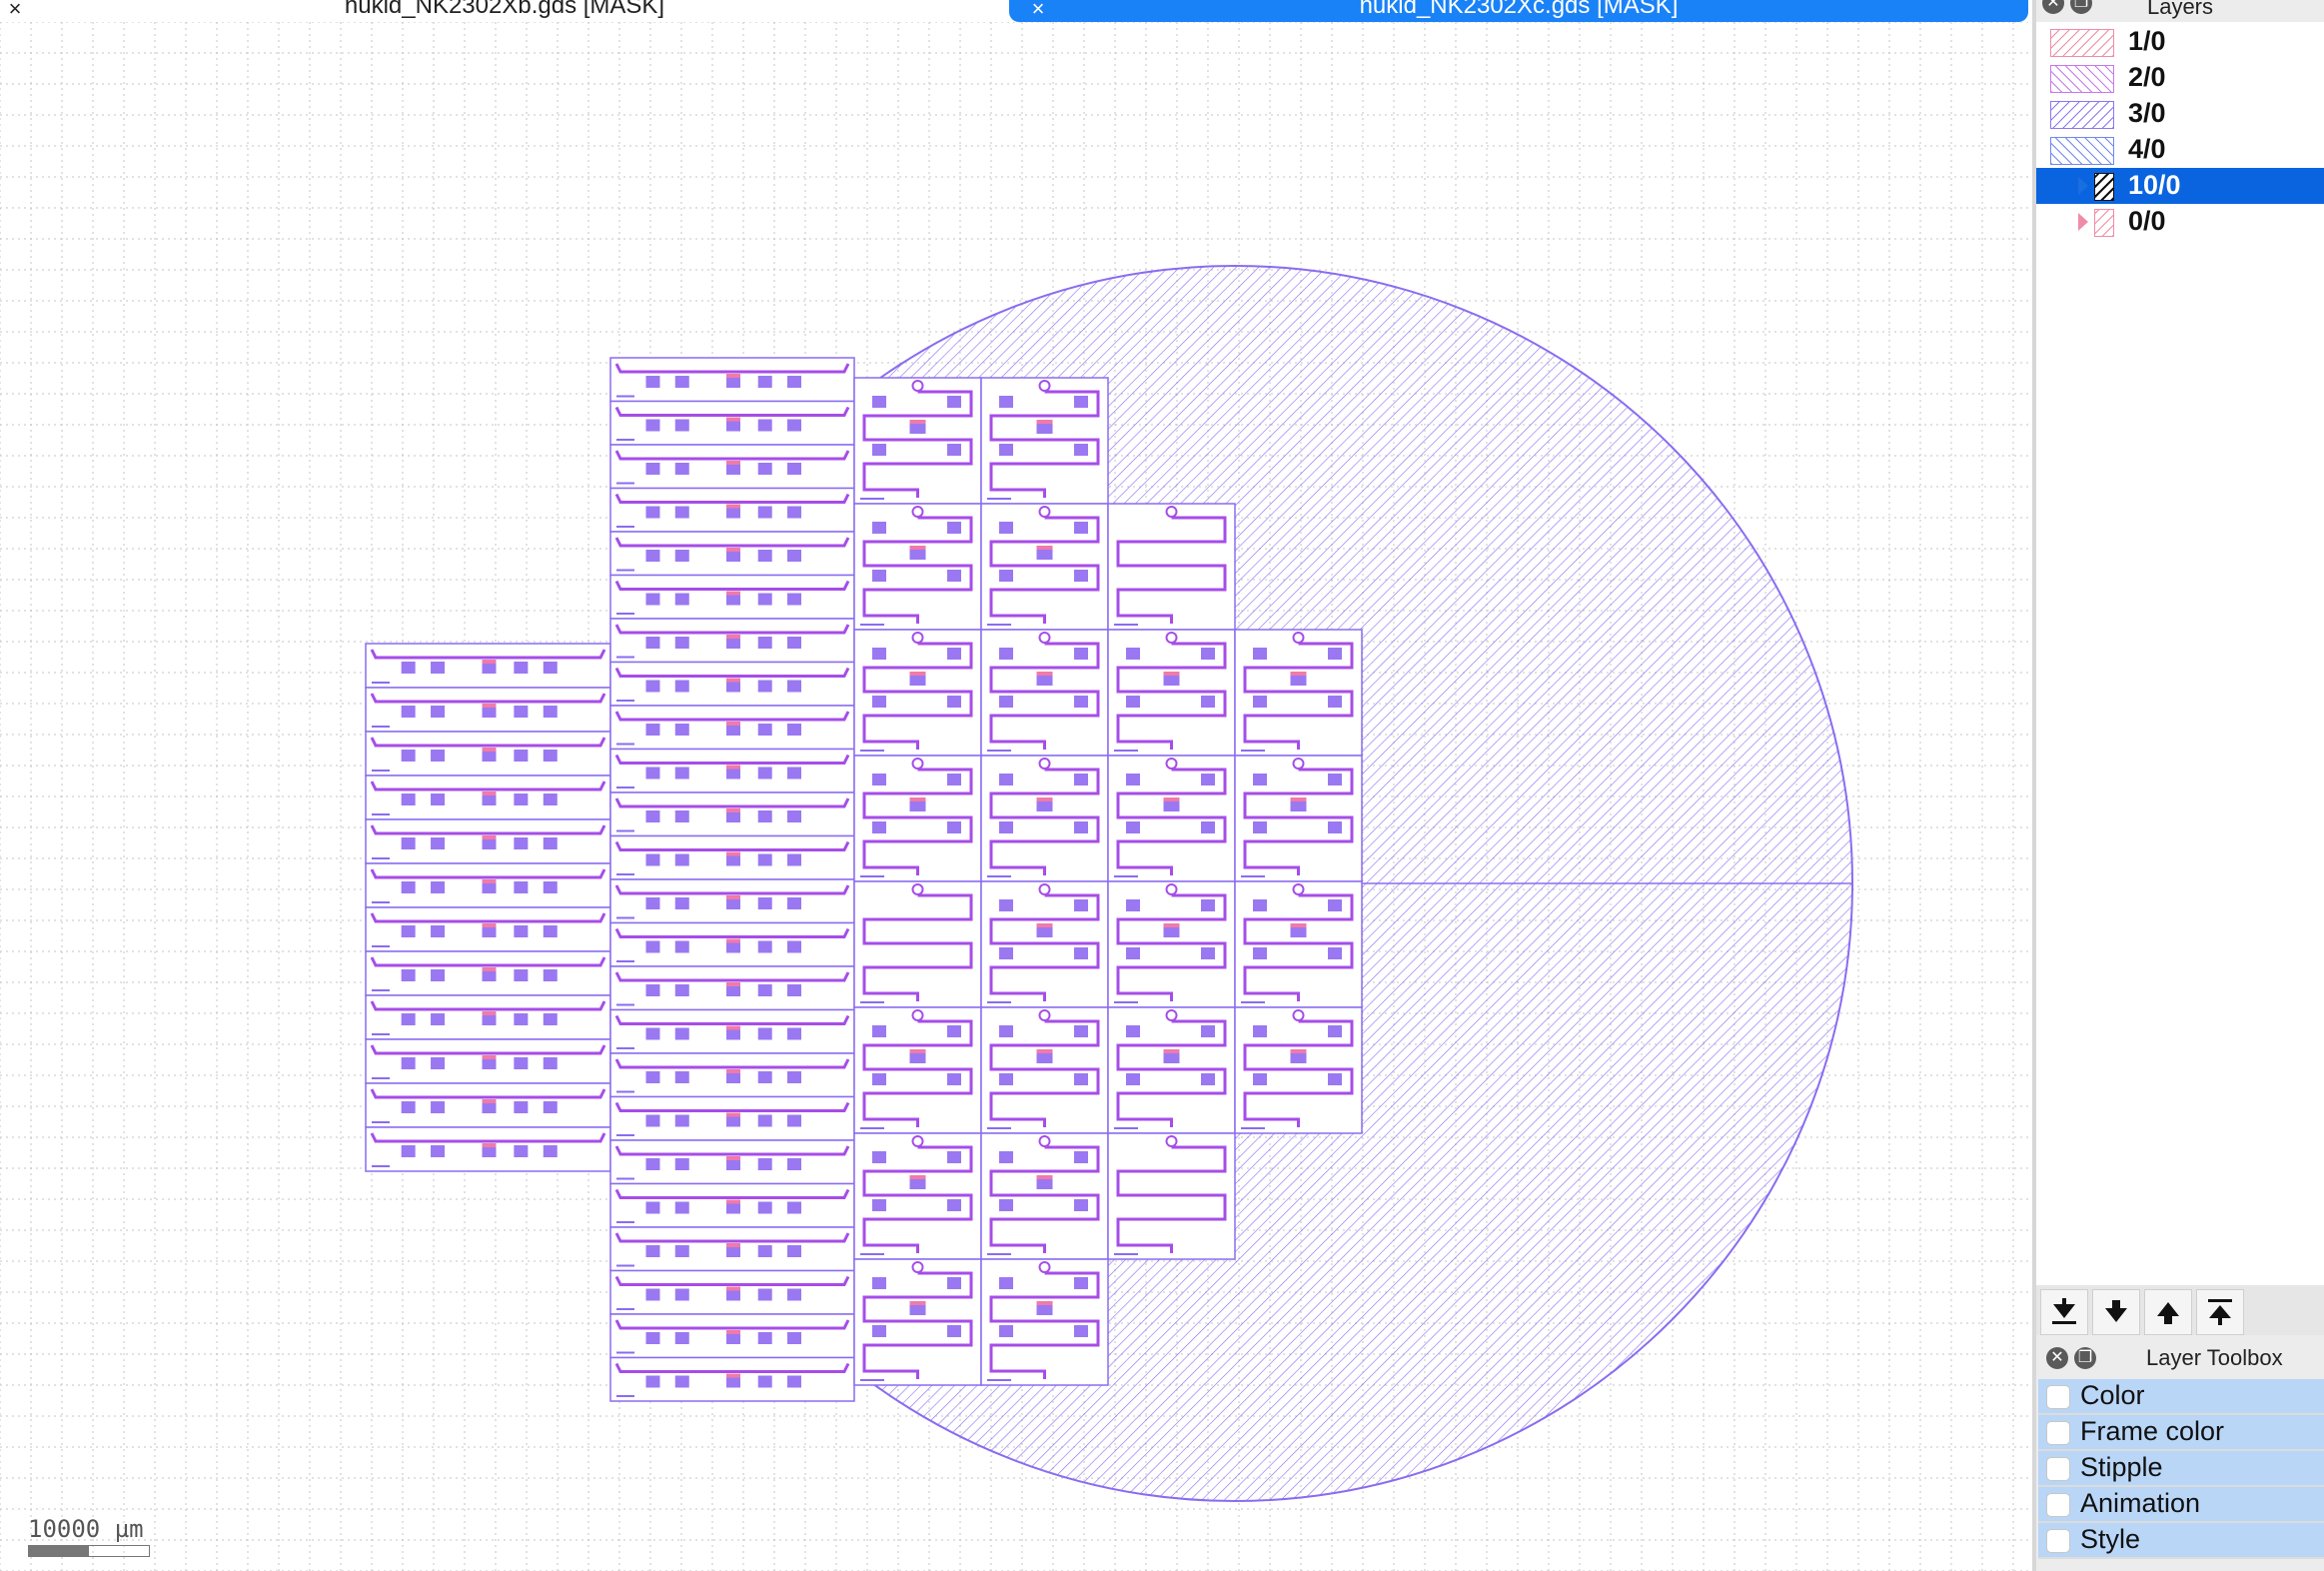 This screenshot has height=1571, width=2324. Describe the element at coordinates (2181, 1397) in the screenshot. I see `toolbox-item-color: Color` at that location.